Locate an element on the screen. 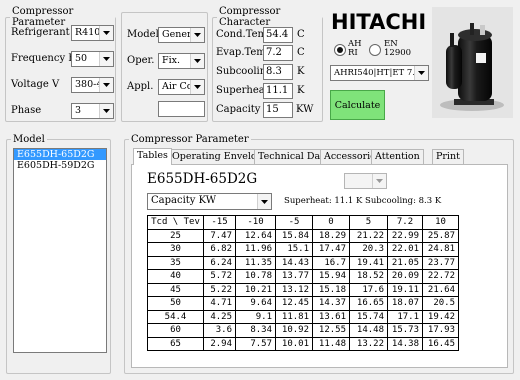  list-item: E605DH-59D2G is located at coordinates (60, 165).